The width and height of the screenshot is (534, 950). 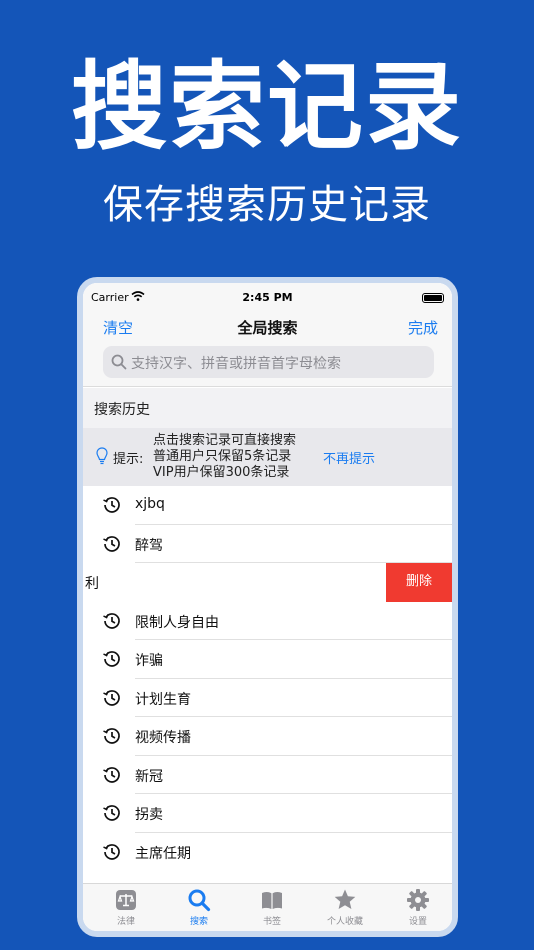 What do you see at coordinates (267, 774) in the screenshot?
I see `history-row: 新冠` at bounding box center [267, 774].